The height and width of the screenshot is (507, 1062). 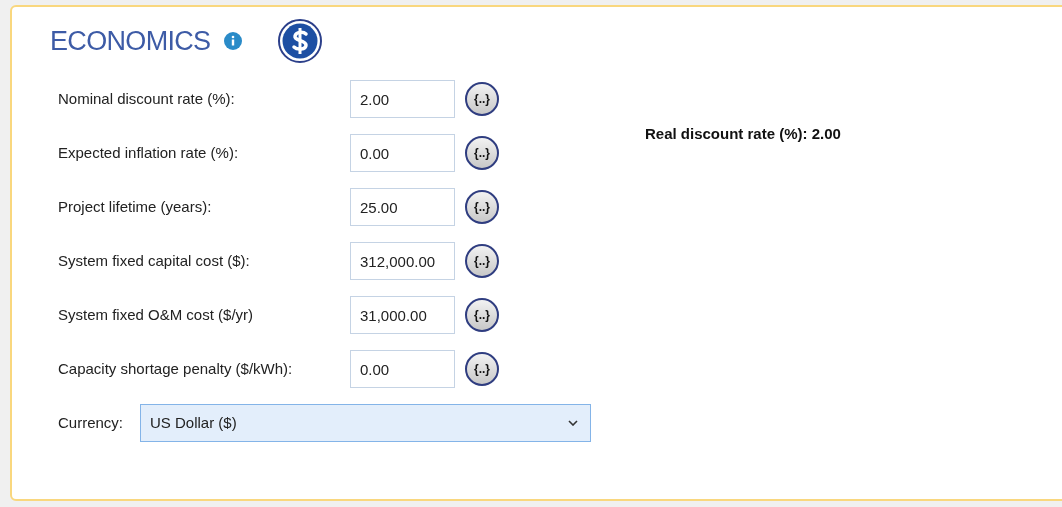 What do you see at coordinates (300, 41) in the screenshot?
I see `dollar-icon` at bounding box center [300, 41].